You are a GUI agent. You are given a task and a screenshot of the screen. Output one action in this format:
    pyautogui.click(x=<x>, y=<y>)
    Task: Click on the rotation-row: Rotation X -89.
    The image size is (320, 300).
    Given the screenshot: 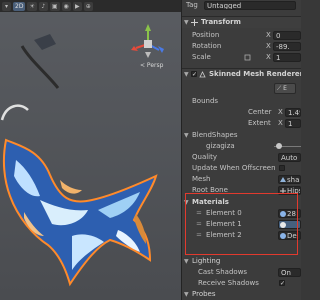 What is the action you would take?
    pyautogui.click(x=241, y=46)
    